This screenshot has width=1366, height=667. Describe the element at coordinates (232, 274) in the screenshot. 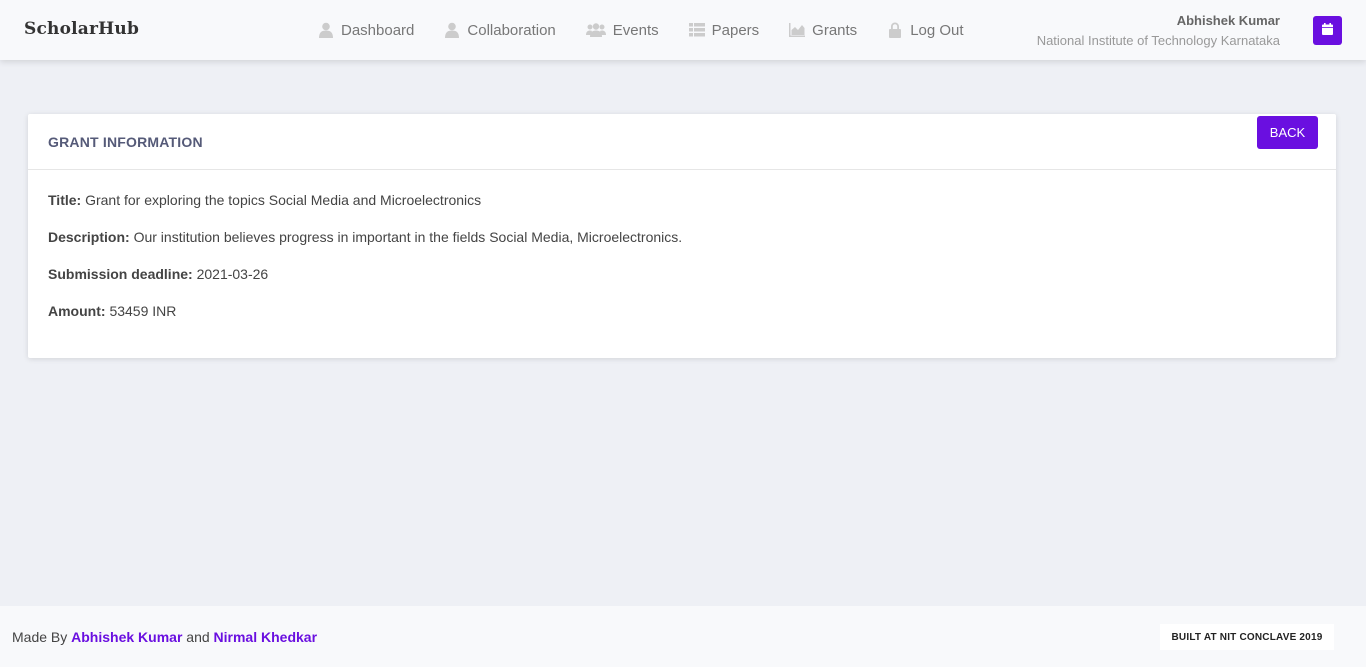

I see `field-value: 2021-03-26` at that location.